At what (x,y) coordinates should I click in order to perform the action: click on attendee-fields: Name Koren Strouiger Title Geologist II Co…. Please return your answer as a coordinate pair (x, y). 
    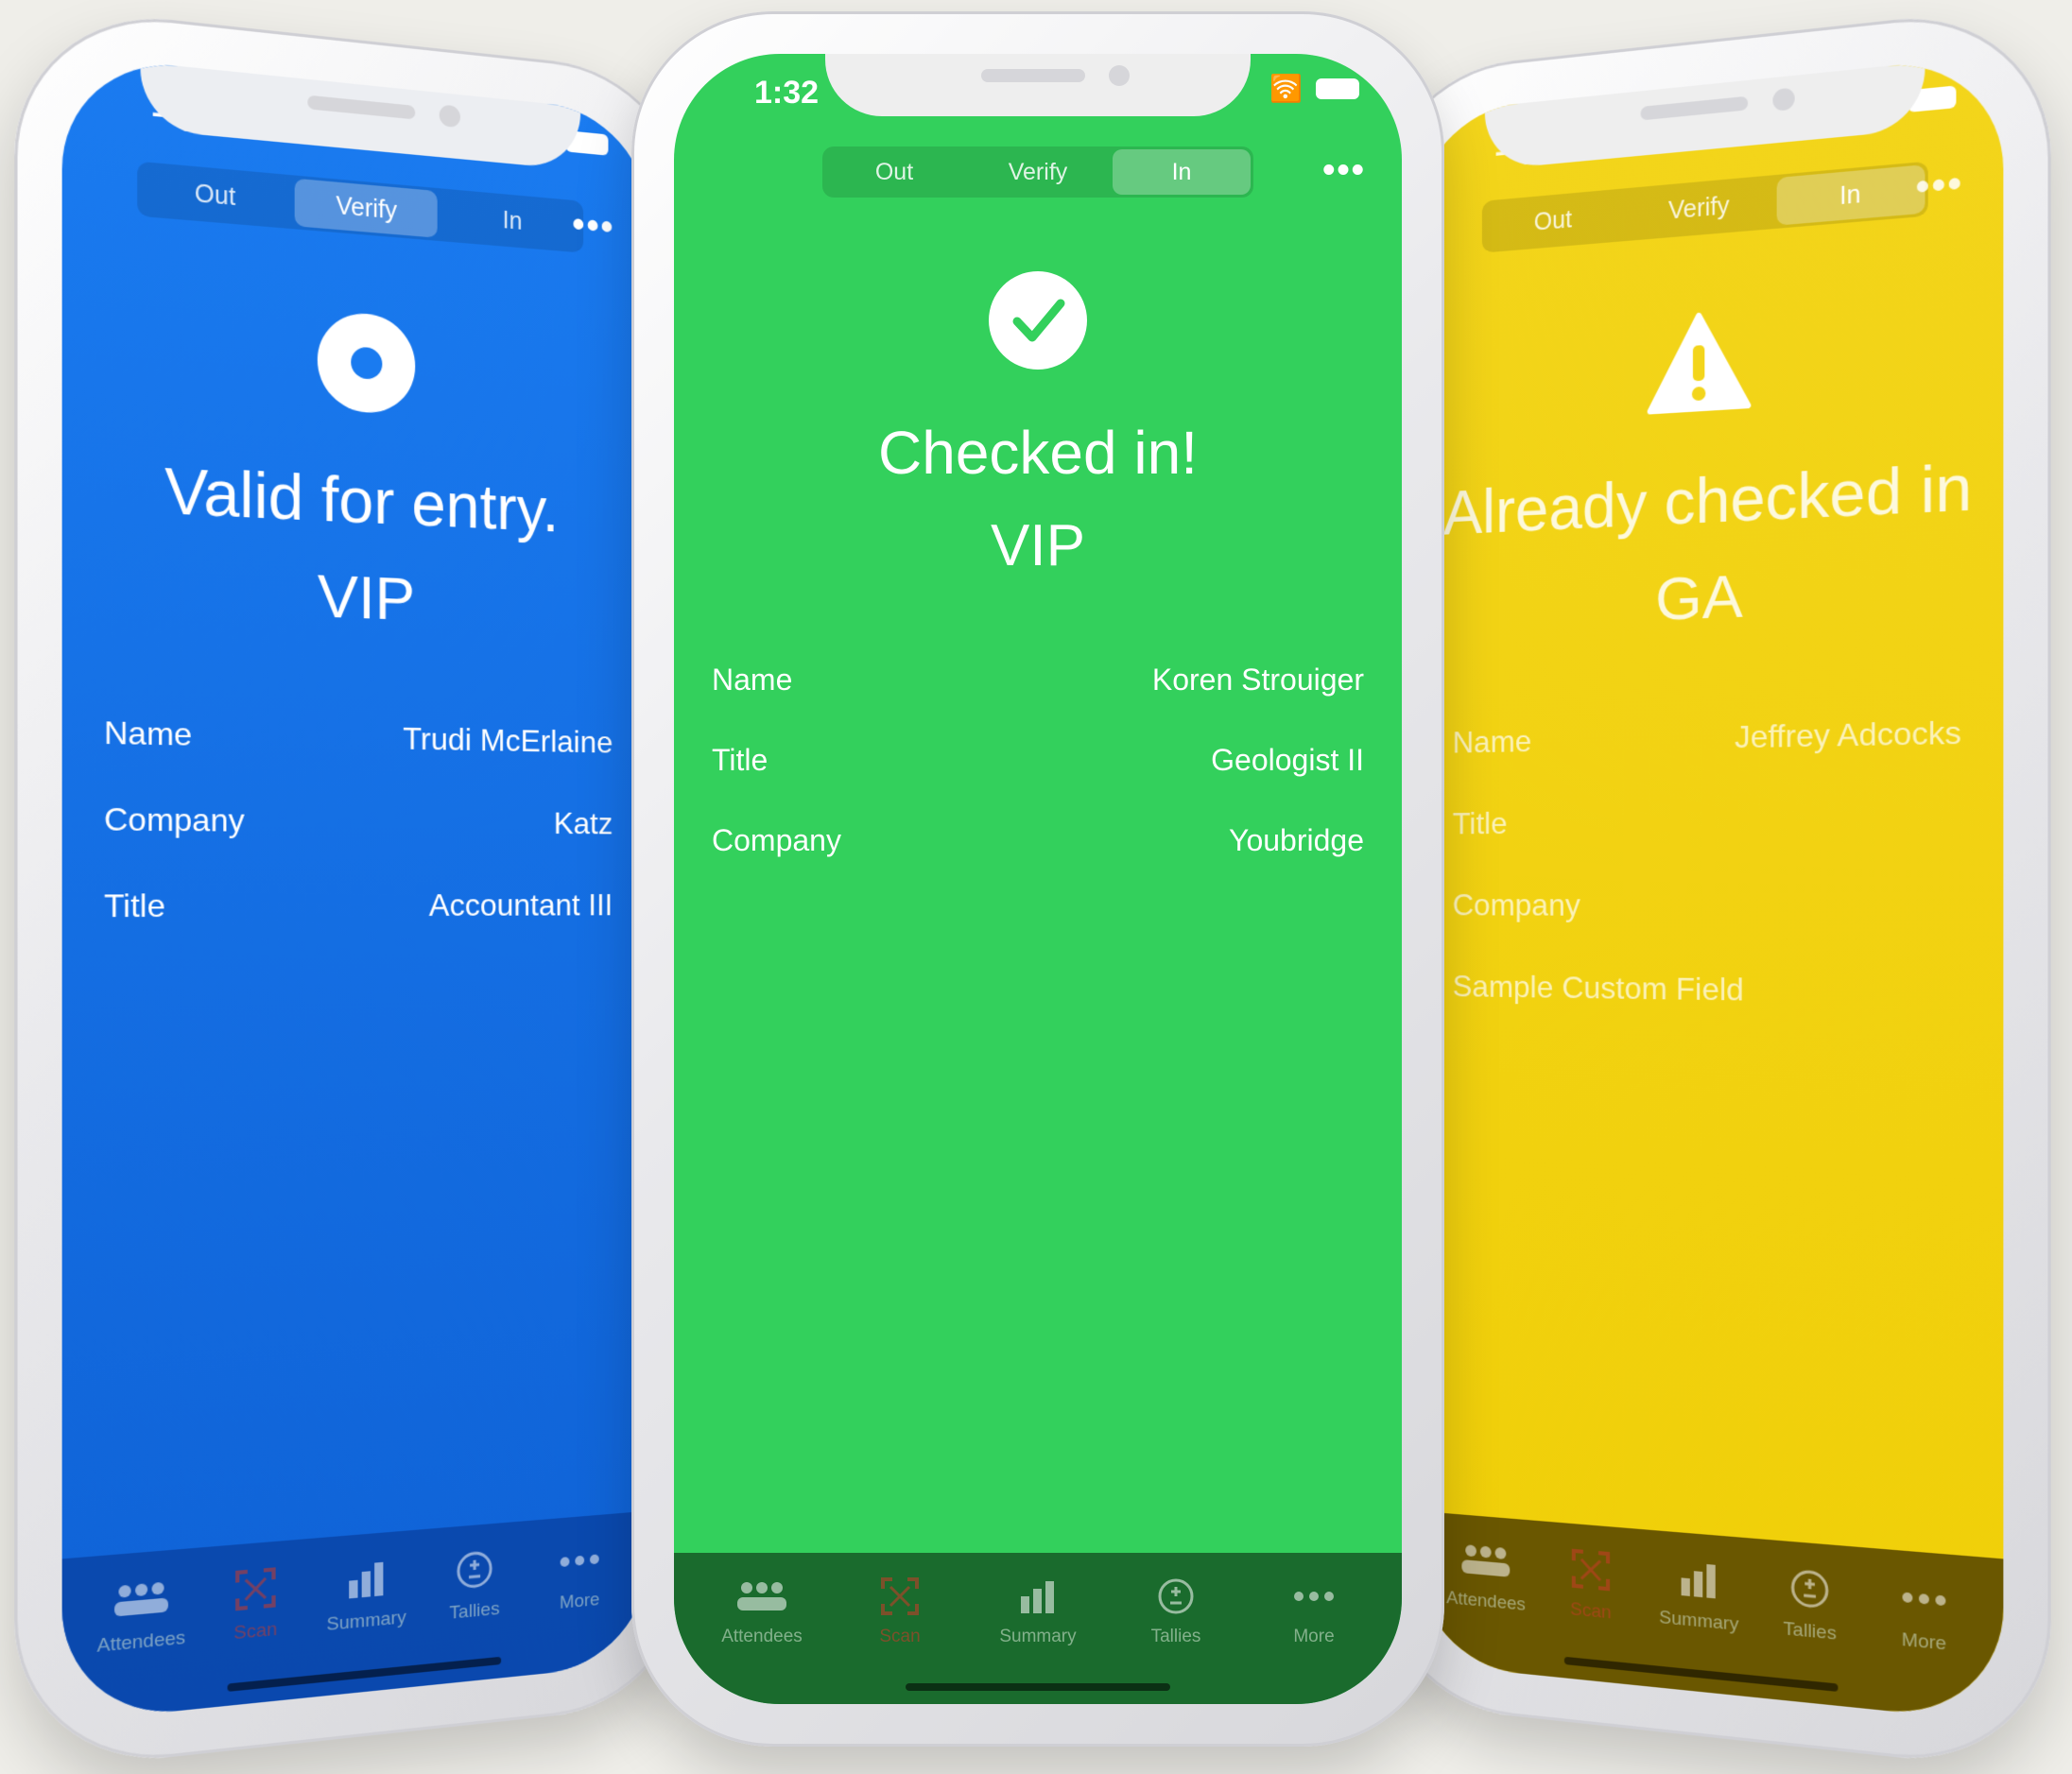
    Looking at the image, I should click on (1038, 760).